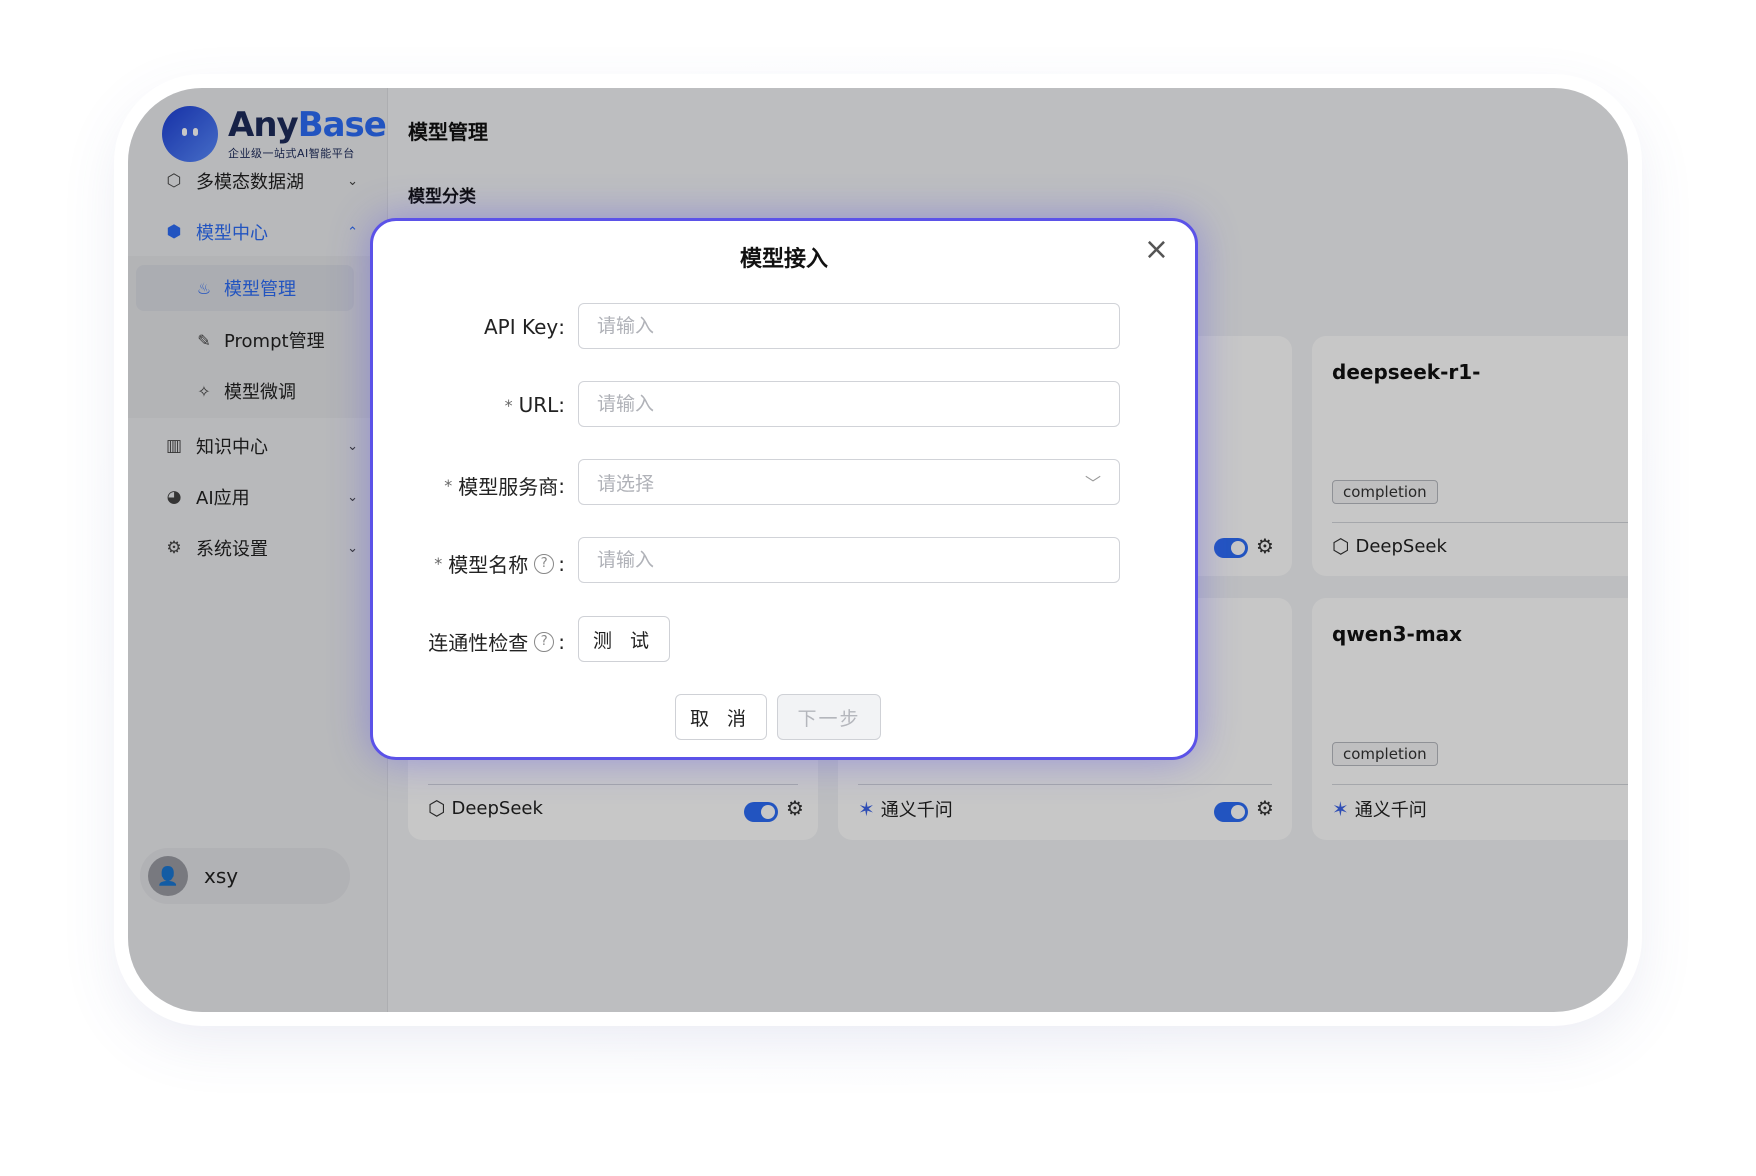 The height and width of the screenshot is (1176, 1756). What do you see at coordinates (524, 327) in the screenshot?
I see `api-key-label: API Key:` at bounding box center [524, 327].